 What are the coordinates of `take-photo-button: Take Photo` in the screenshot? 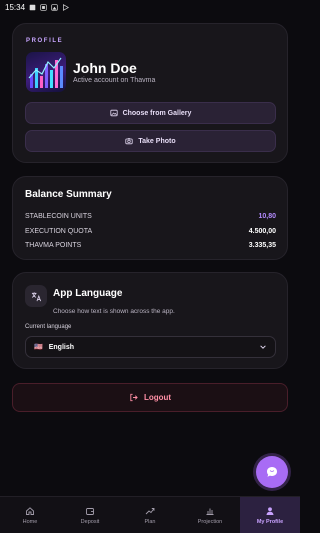 It's located at (150, 141).